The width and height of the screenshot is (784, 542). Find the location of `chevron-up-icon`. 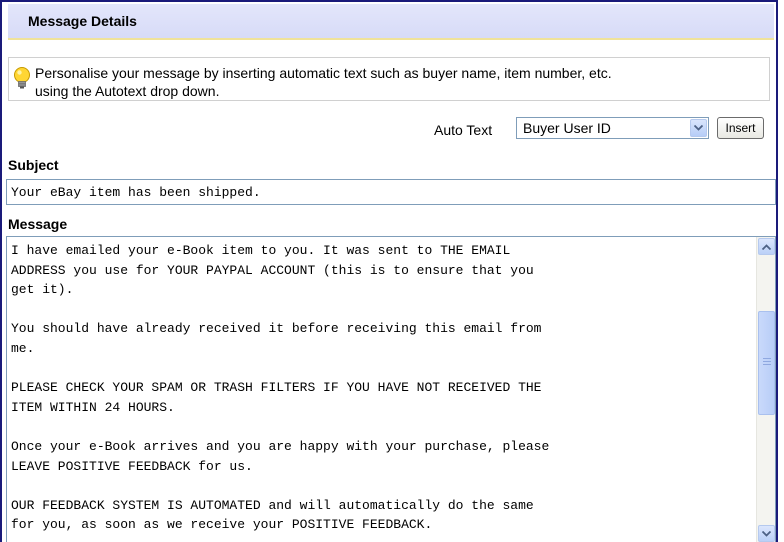

chevron-up-icon is located at coordinates (766, 246).